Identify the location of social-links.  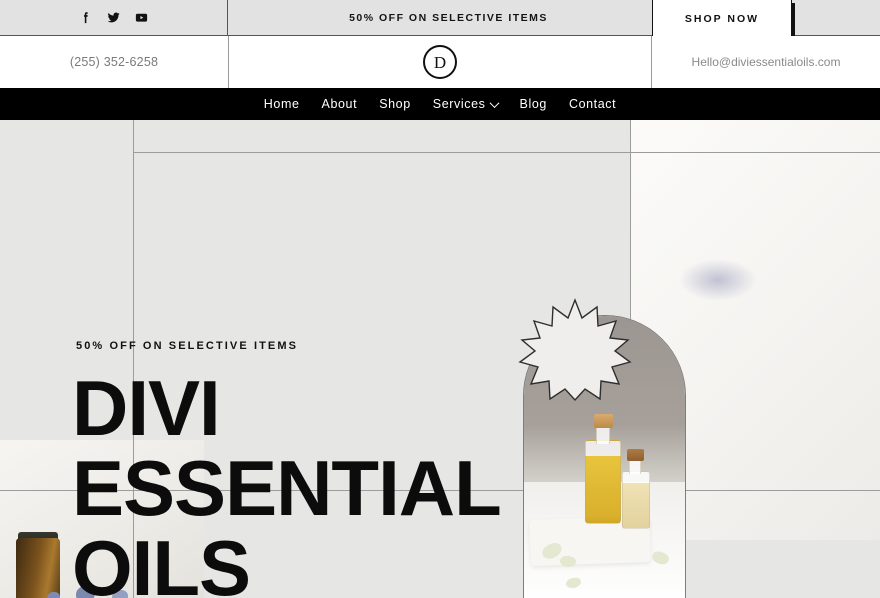
(114, 17).